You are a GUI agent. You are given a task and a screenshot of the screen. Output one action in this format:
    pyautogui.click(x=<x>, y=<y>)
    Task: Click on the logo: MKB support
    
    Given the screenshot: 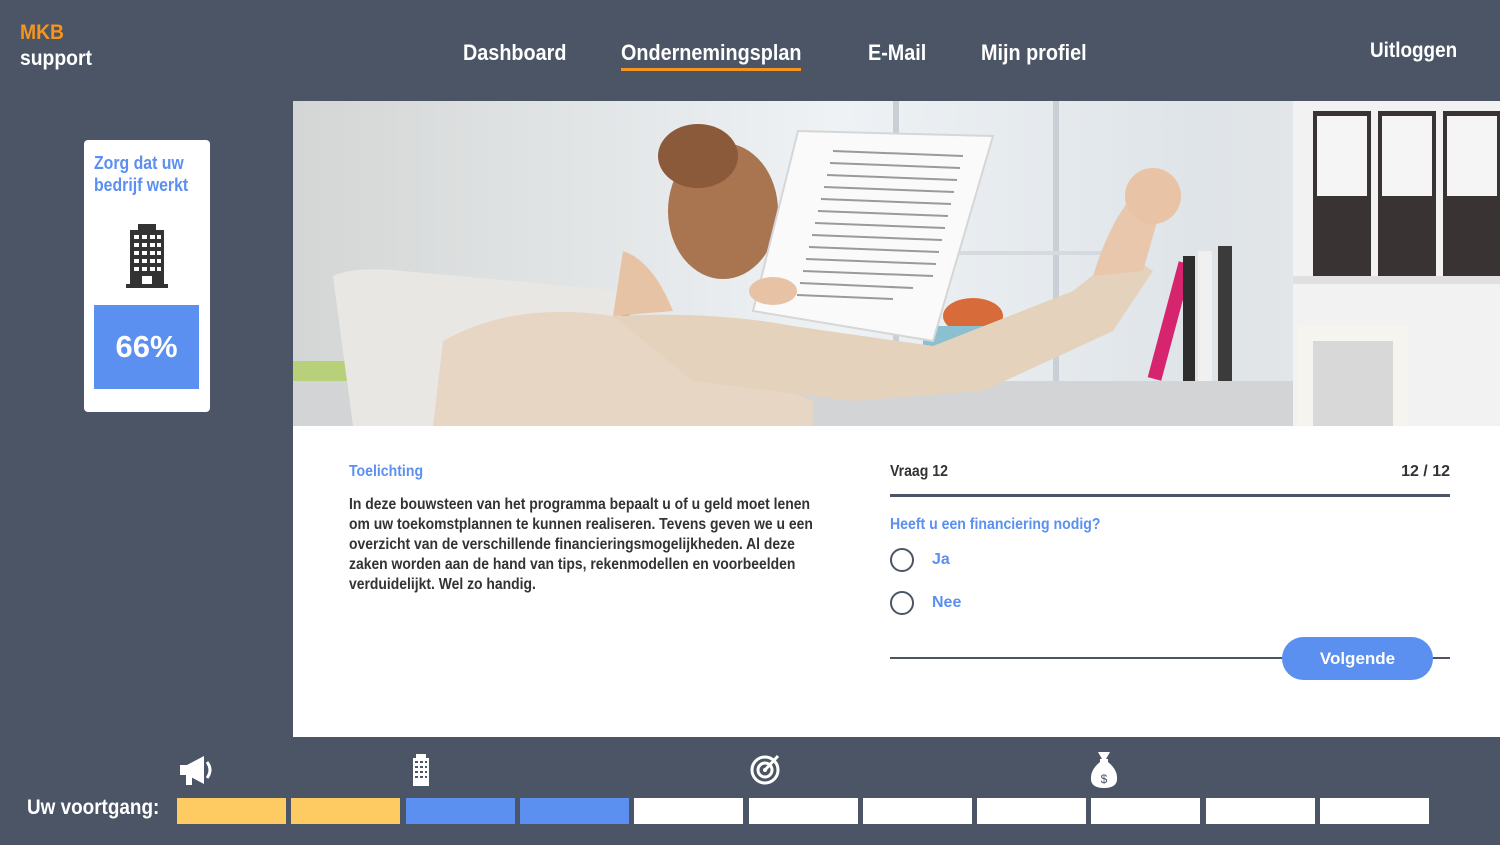 What is the action you would take?
    pyautogui.click(x=59, y=46)
    